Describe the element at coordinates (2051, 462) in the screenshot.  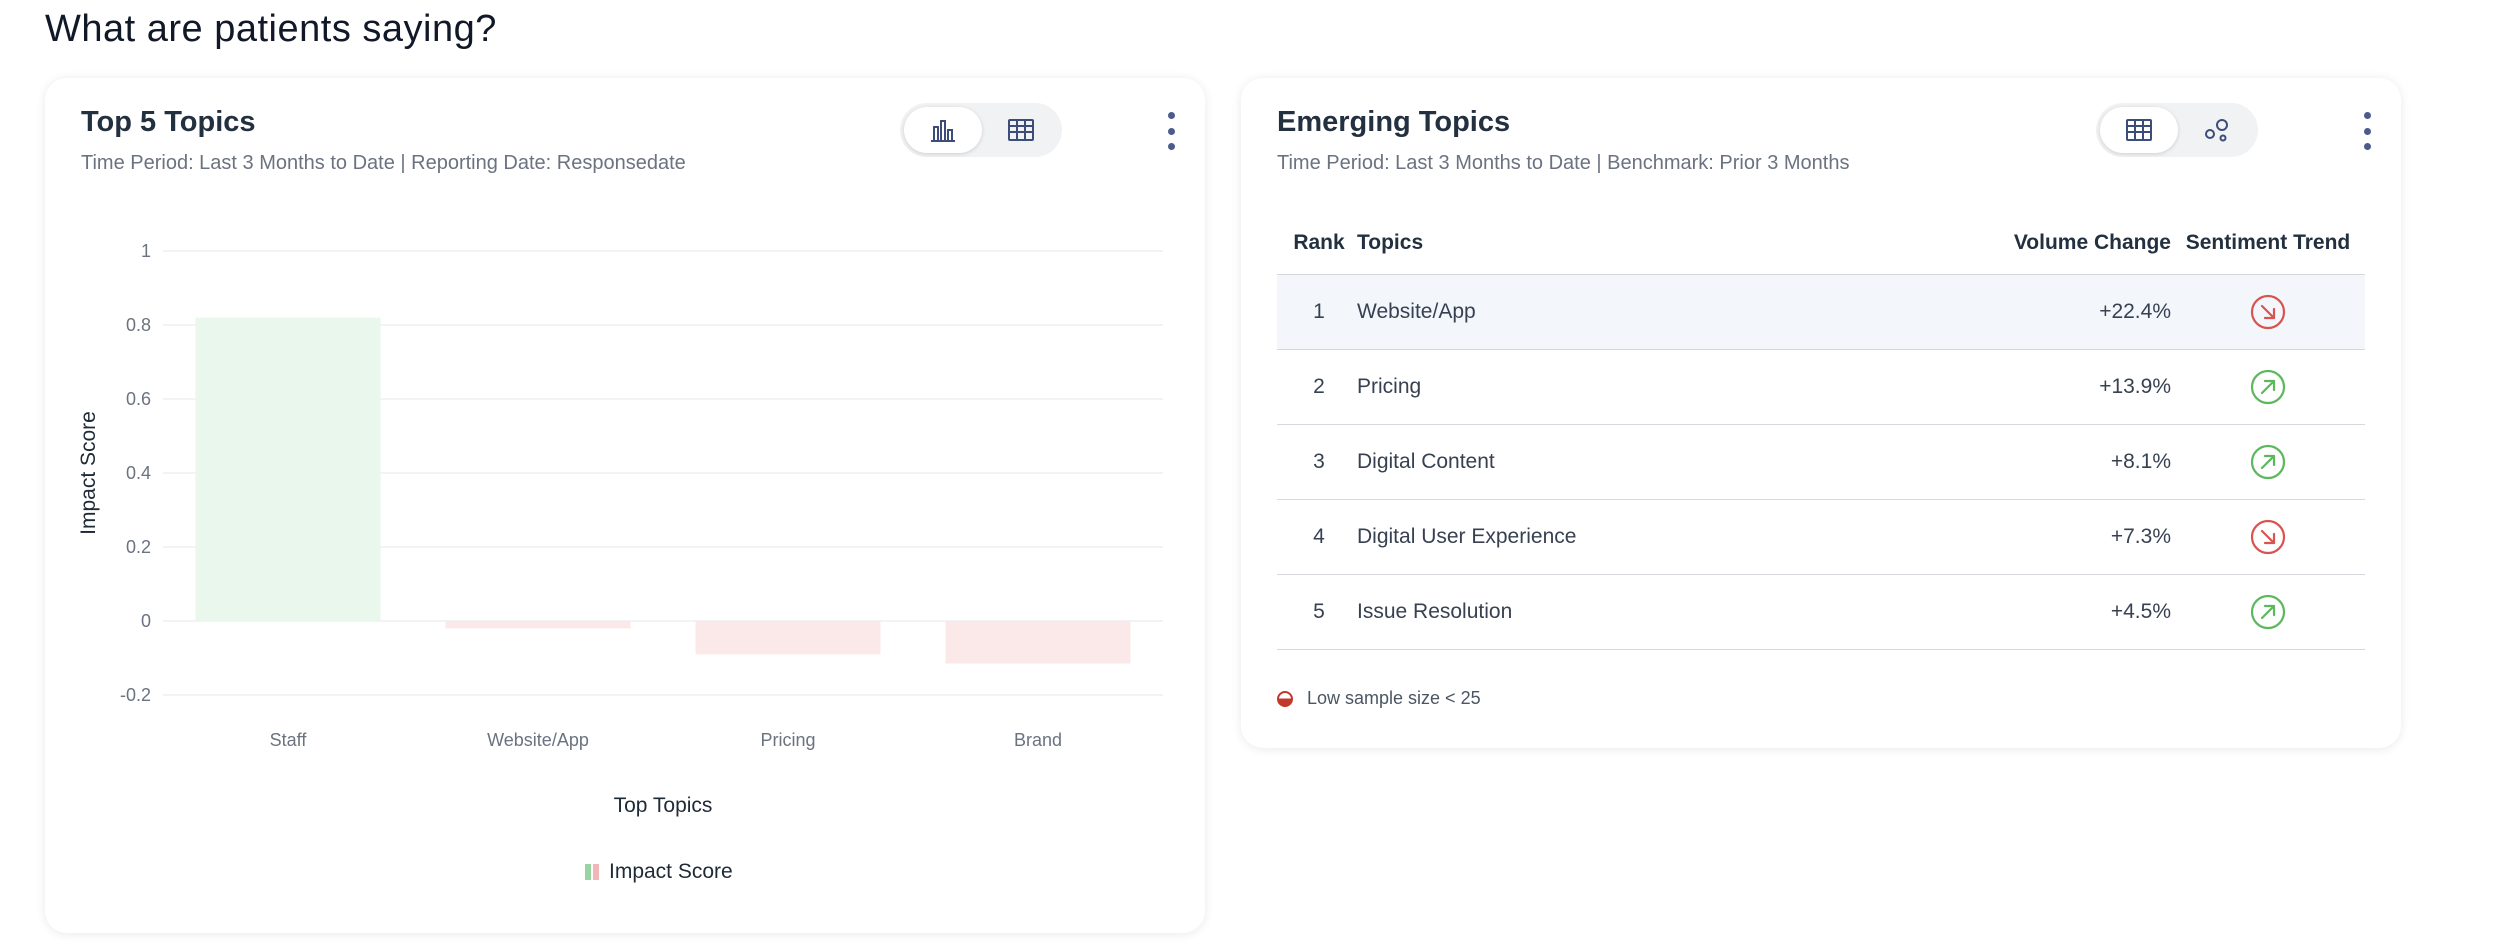
I see `volume-change-cell: +8.1%` at that location.